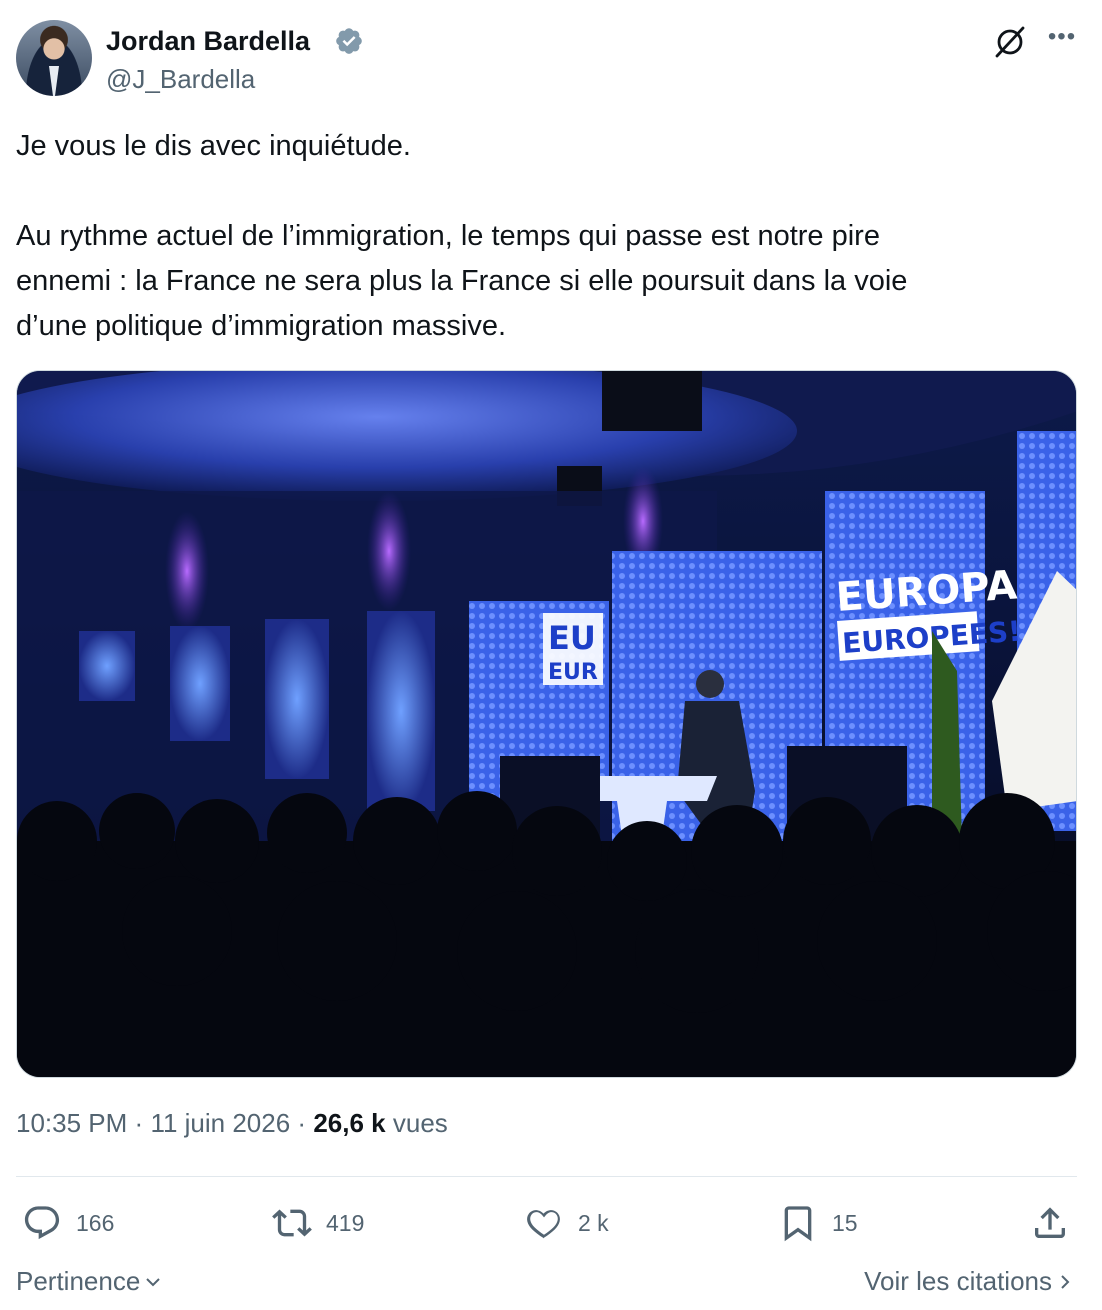 This screenshot has width=1102, height=1310. What do you see at coordinates (798, 1224) in the screenshot?
I see `bookmark-icon` at bounding box center [798, 1224].